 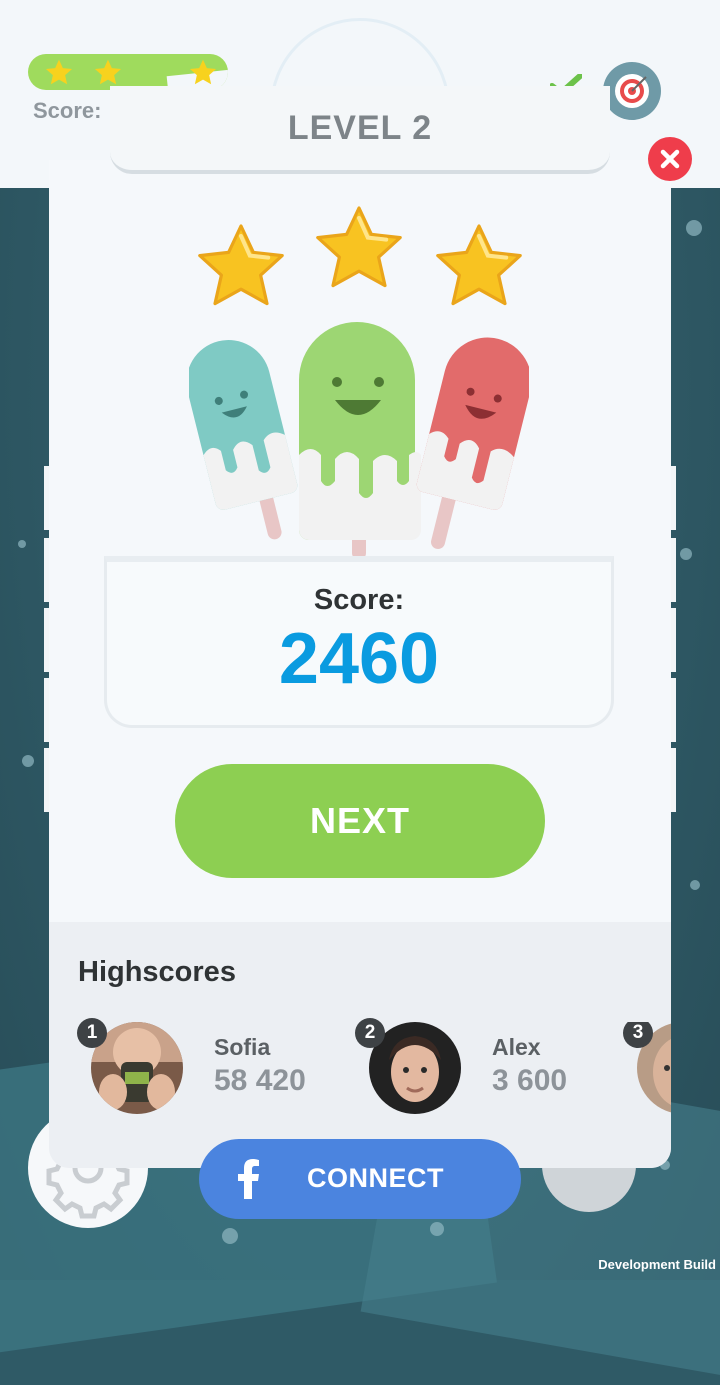 I want to click on close-icon, so click(x=670, y=159).